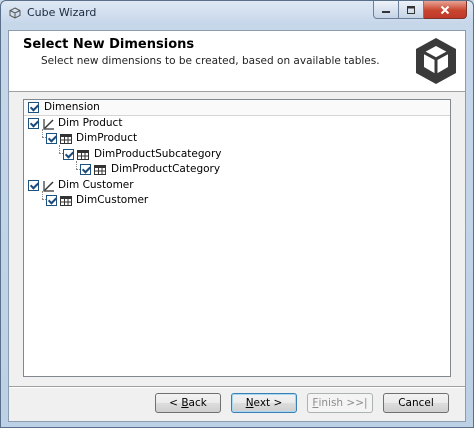 This screenshot has height=428, width=474. Describe the element at coordinates (33, 123) in the screenshot. I see `dim-product-checkbox` at that location.